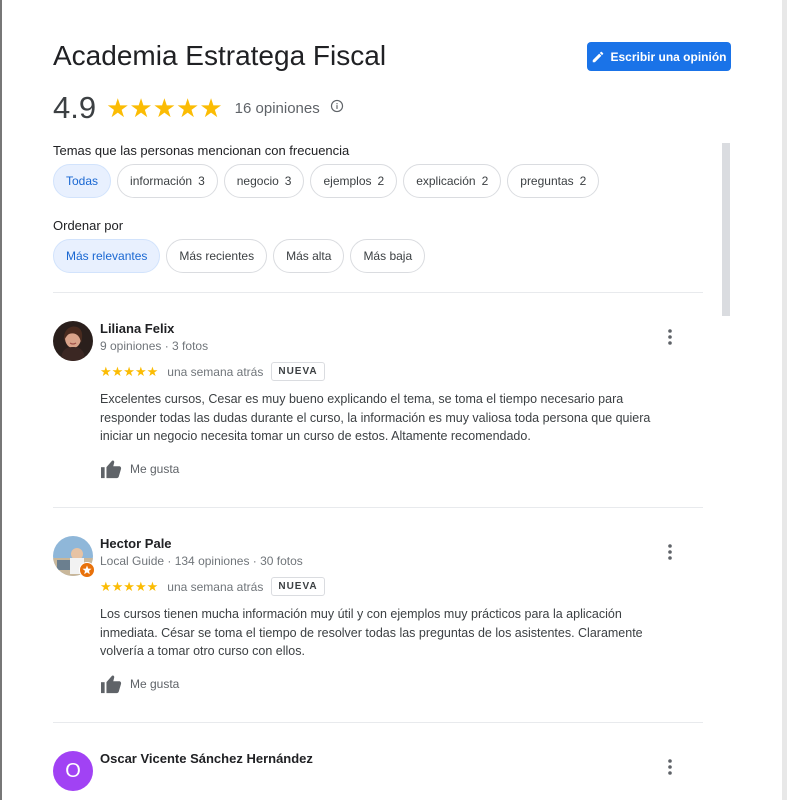 The image size is (787, 800). What do you see at coordinates (784, 400) in the screenshot?
I see `window-edge` at bounding box center [784, 400].